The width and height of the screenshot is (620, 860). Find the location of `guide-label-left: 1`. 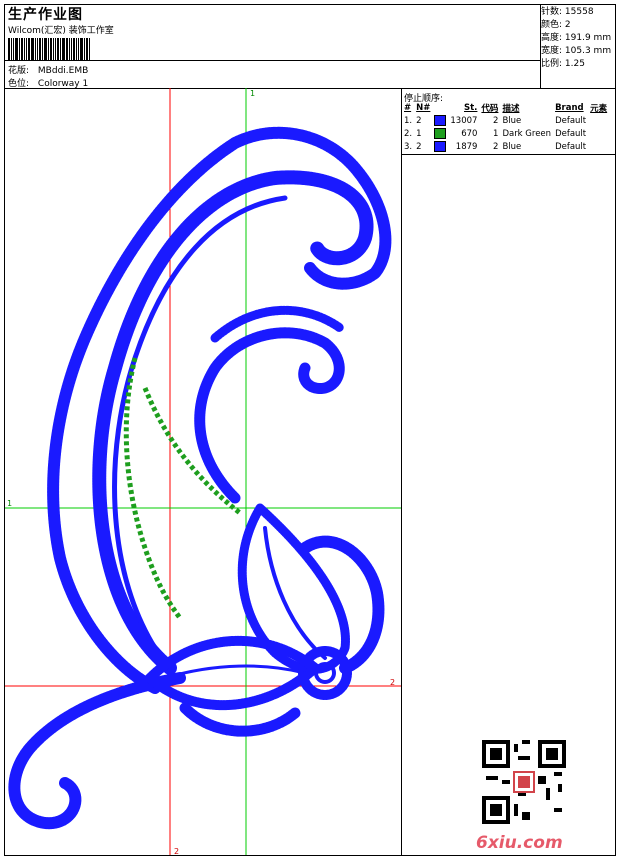

guide-label-left: 1 is located at coordinates (9, 503).